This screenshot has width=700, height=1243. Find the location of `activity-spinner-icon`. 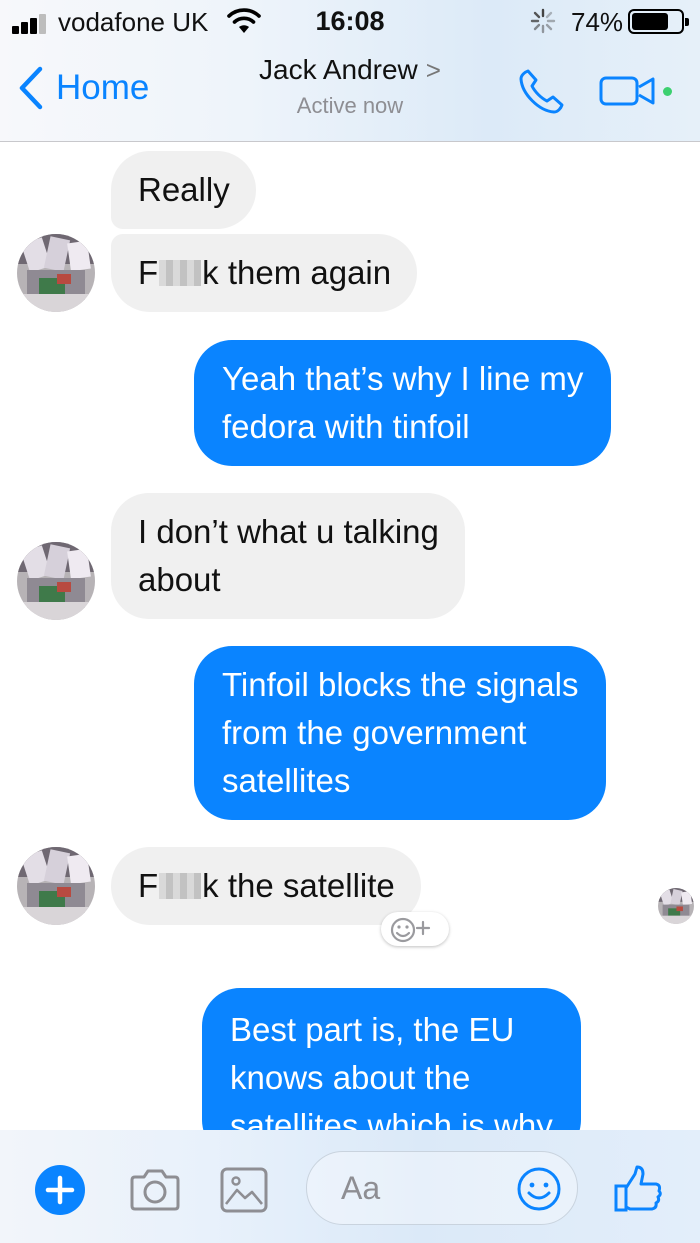

activity-spinner-icon is located at coordinates (543, 21).